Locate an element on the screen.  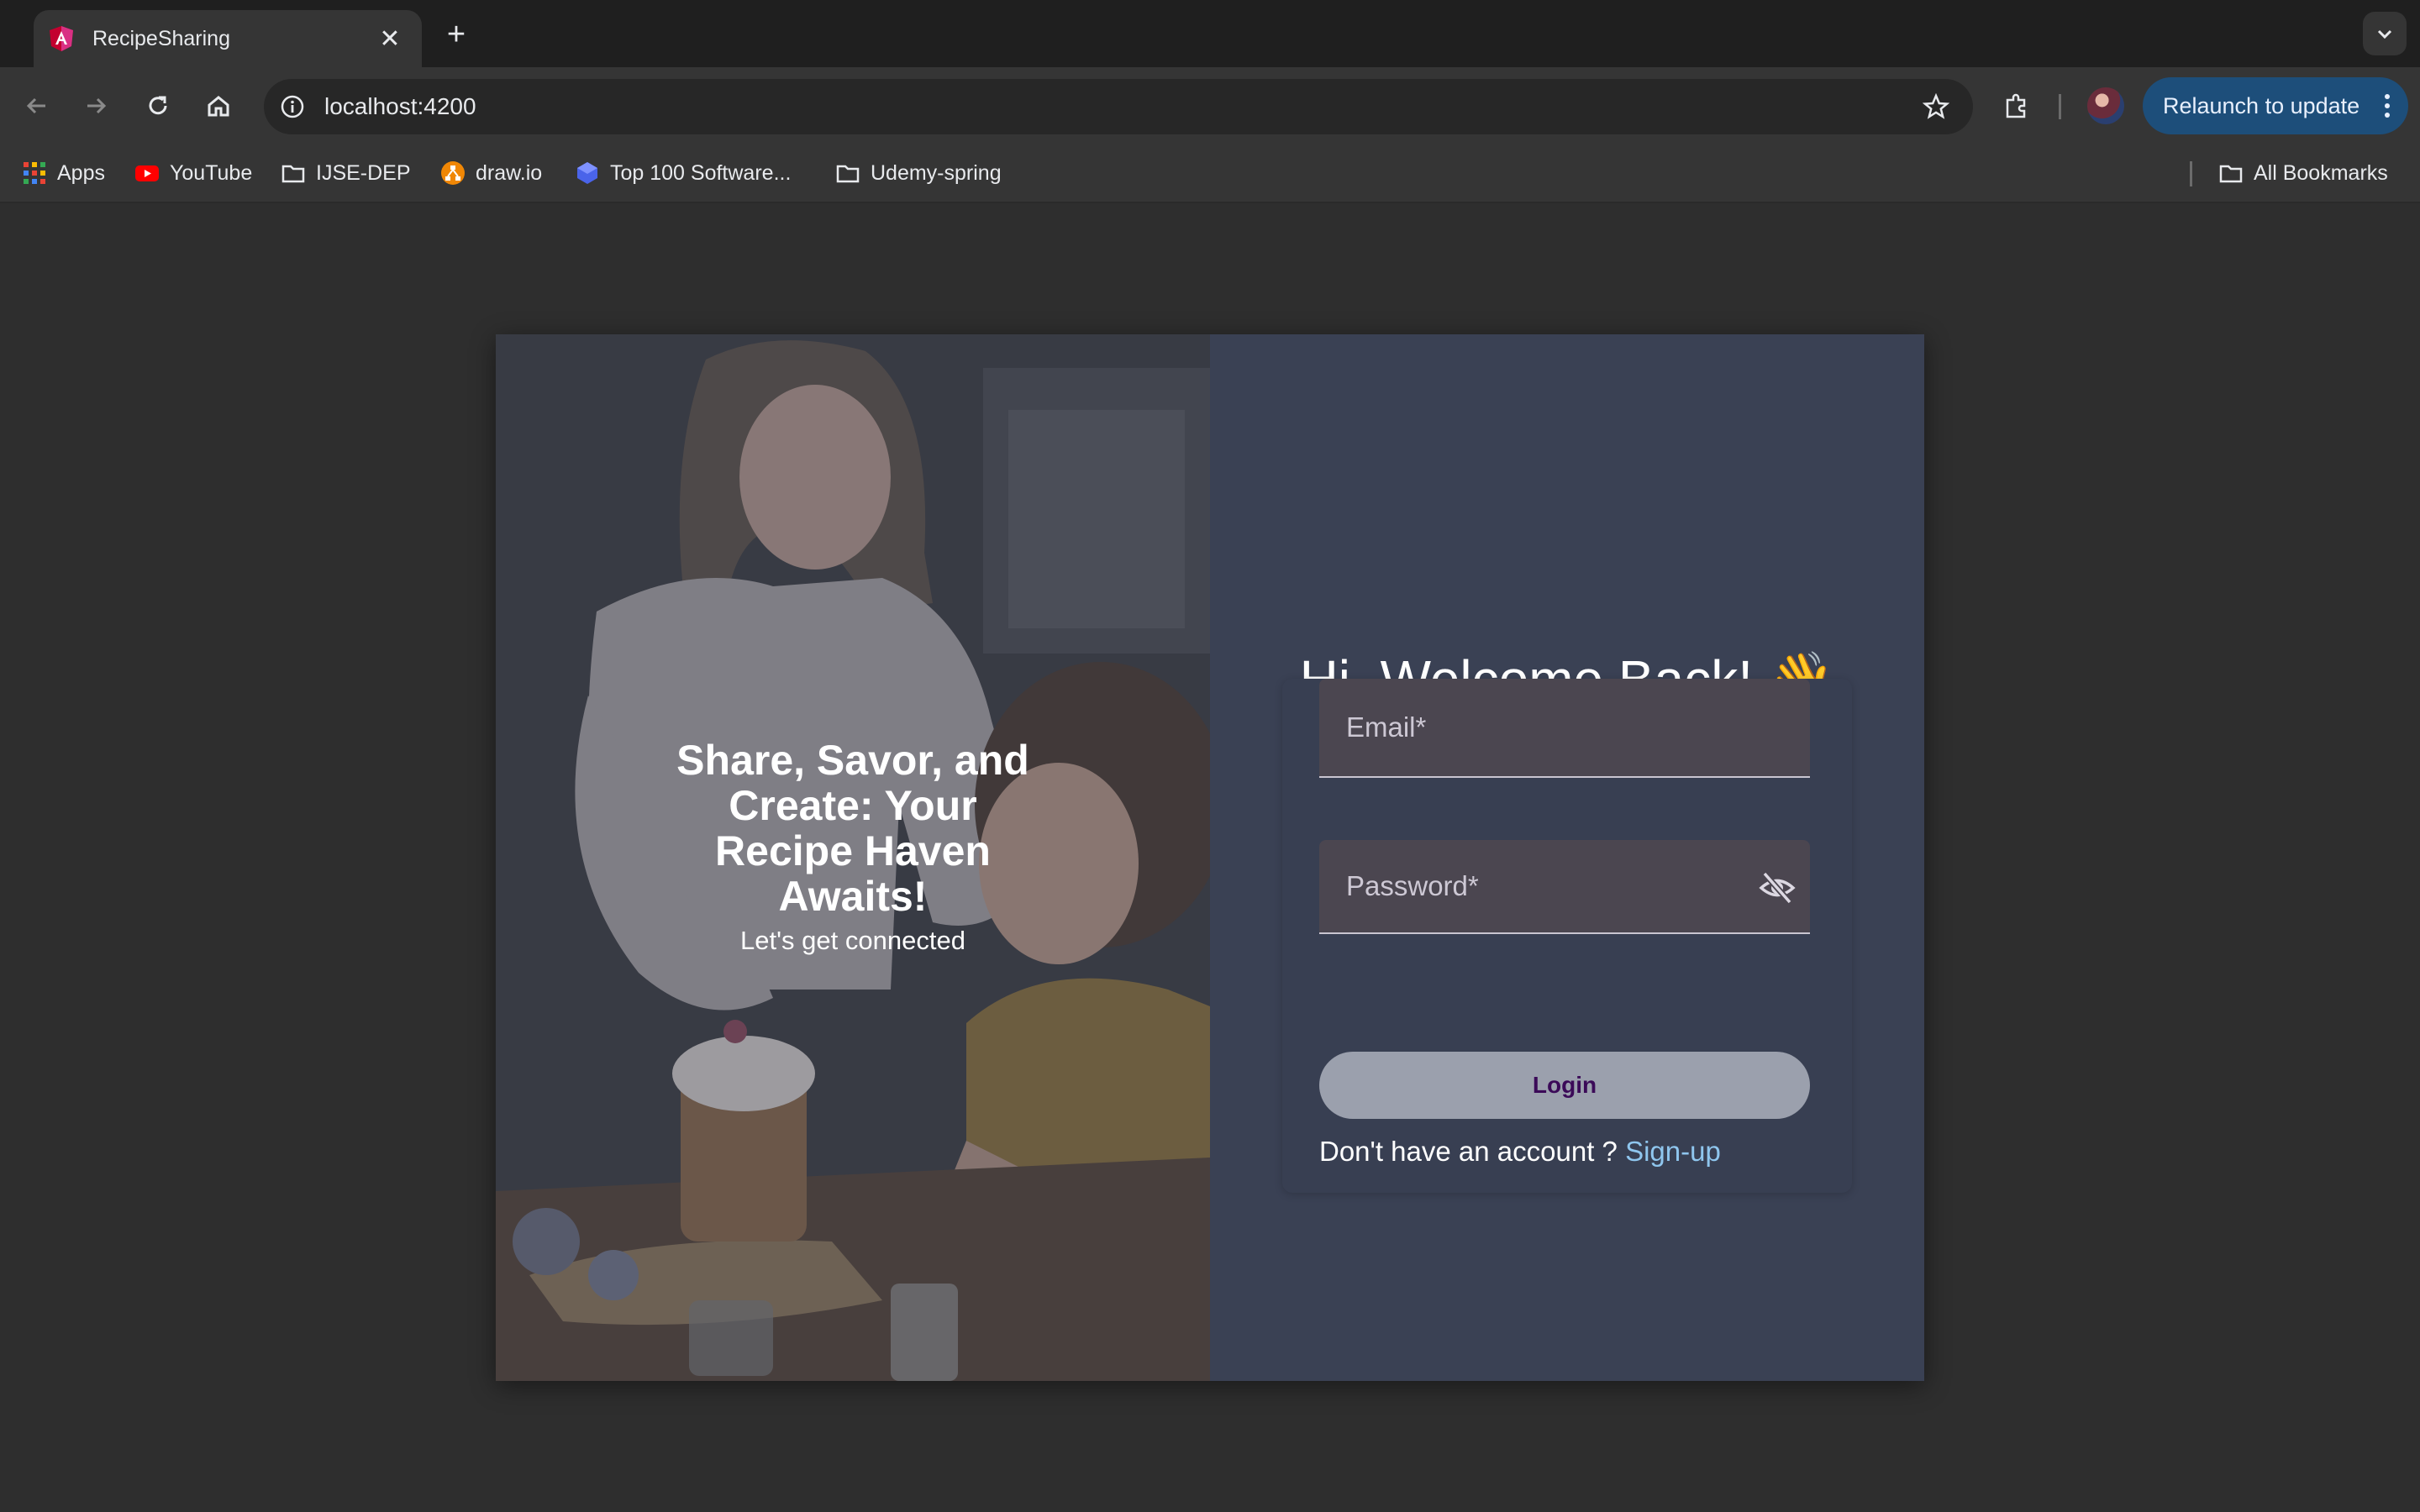
drawio-icon is located at coordinates (453, 173).